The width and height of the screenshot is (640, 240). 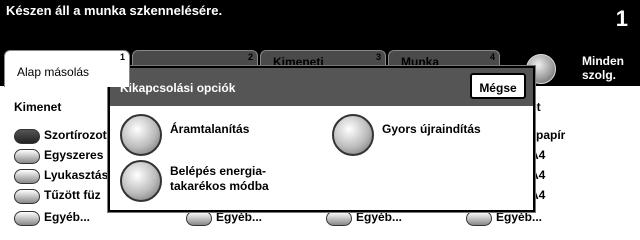 What do you see at coordinates (321, 87) in the screenshot?
I see `dialog-header: Kikapcsolási opciók Mégse` at bounding box center [321, 87].